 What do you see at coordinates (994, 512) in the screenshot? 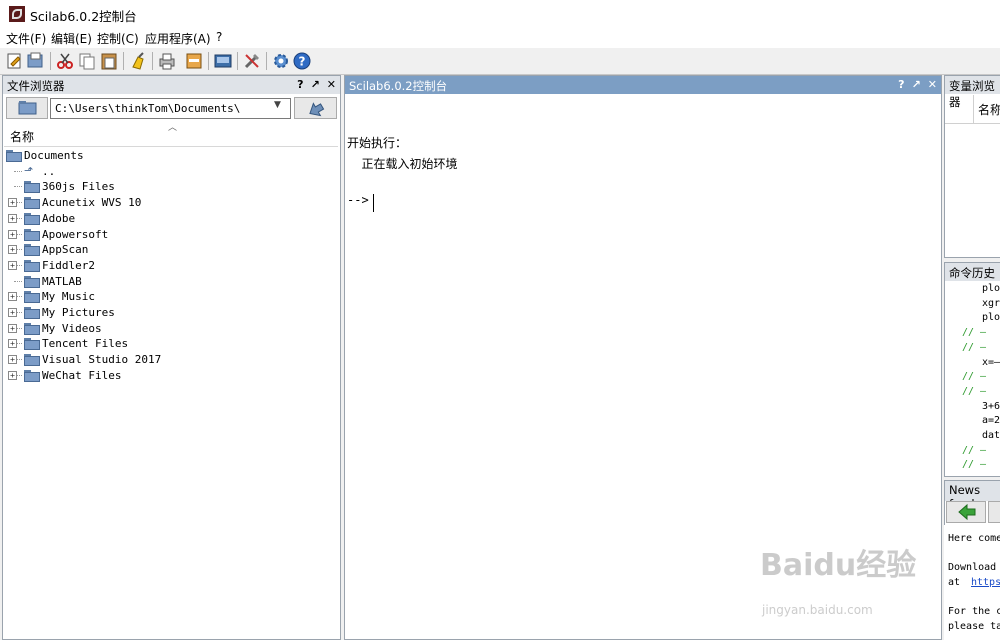
I see `news-next-button` at bounding box center [994, 512].